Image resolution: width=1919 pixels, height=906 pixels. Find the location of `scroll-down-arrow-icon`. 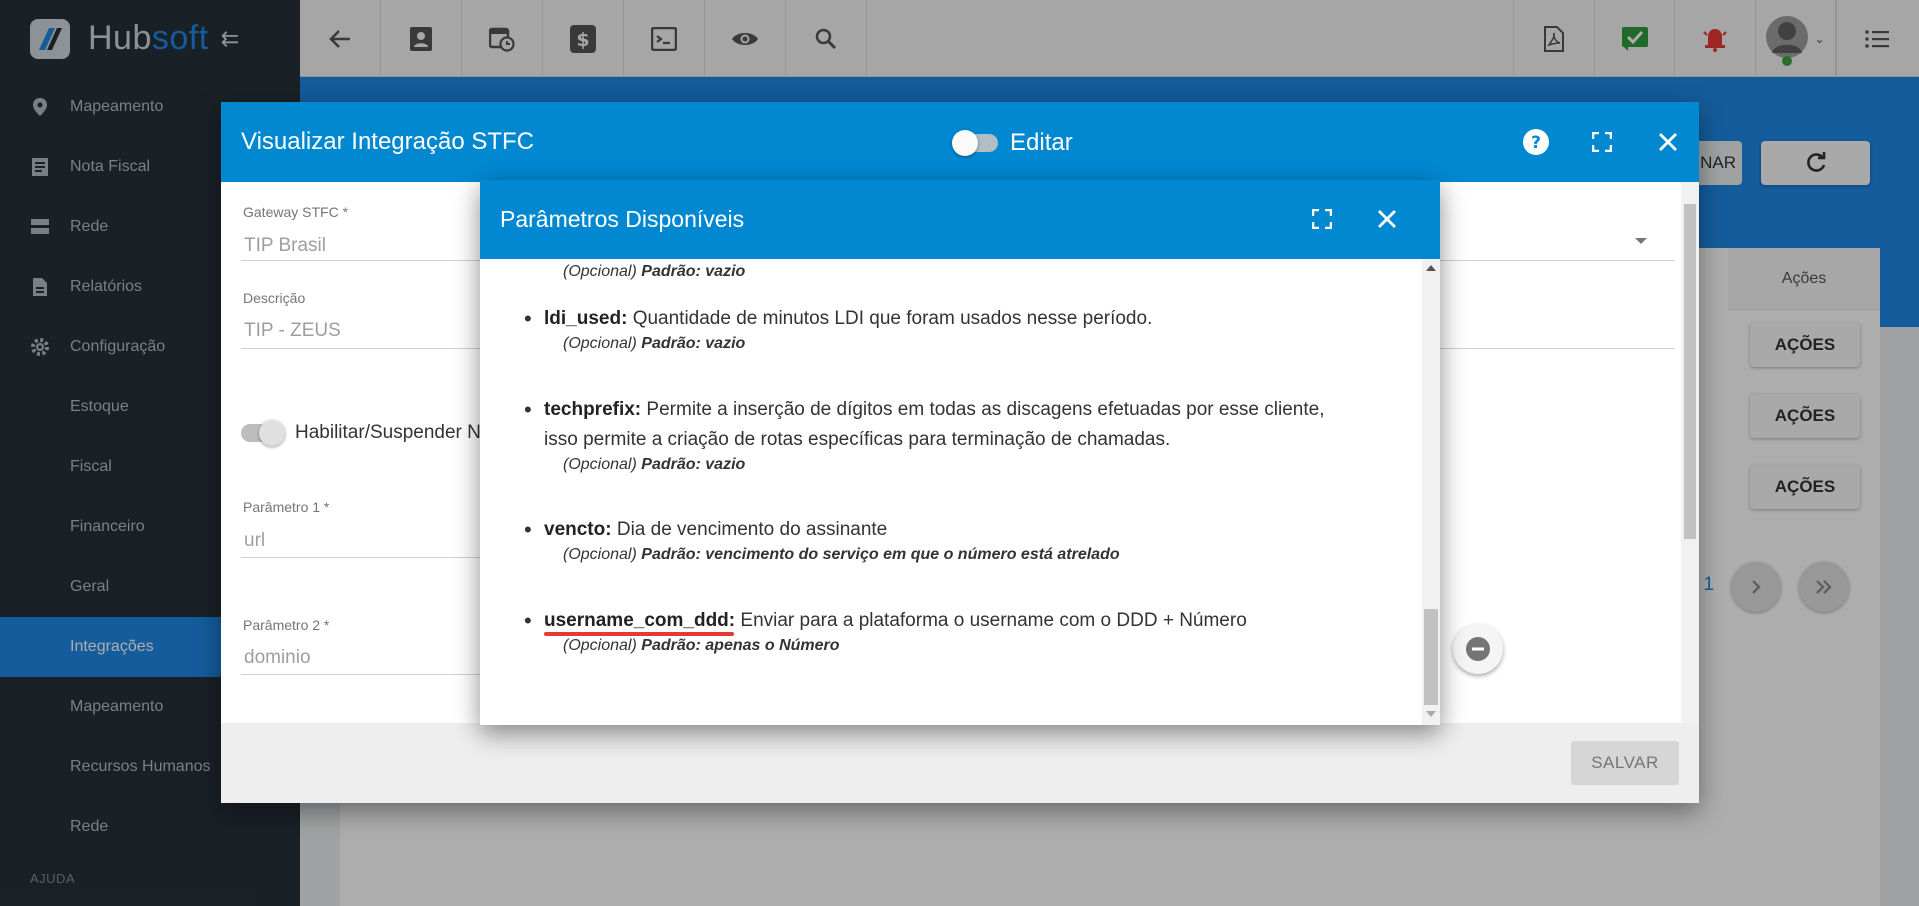

scroll-down-arrow-icon is located at coordinates (1431, 714).